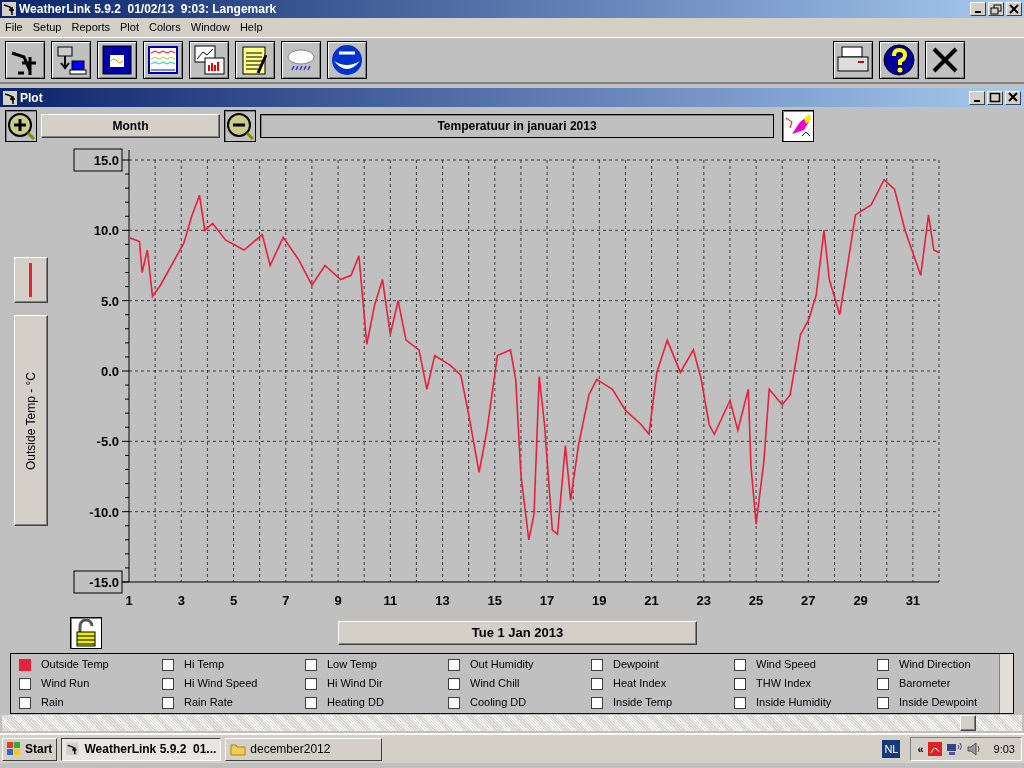  Describe the element at coordinates (1004, 749) in the screenshot. I see `clock: 9:03` at that location.